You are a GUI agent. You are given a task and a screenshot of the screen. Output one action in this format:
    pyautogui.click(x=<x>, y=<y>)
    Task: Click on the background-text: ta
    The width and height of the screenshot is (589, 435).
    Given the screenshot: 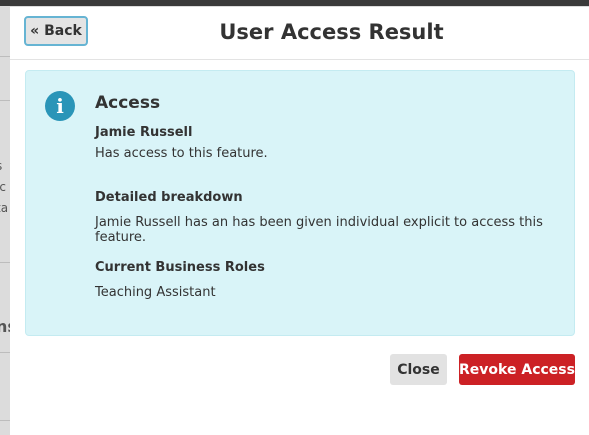 What is the action you would take?
    pyautogui.click(x=4, y=208)
    